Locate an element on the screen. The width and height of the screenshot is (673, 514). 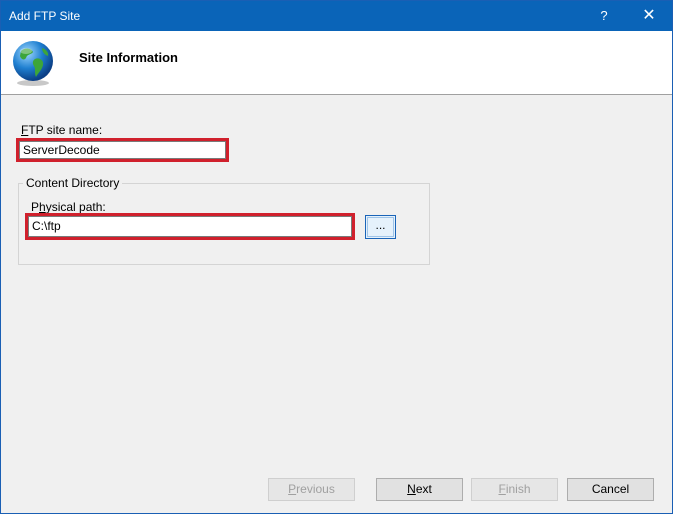
globe-icon is located at coordinates (33, 63).